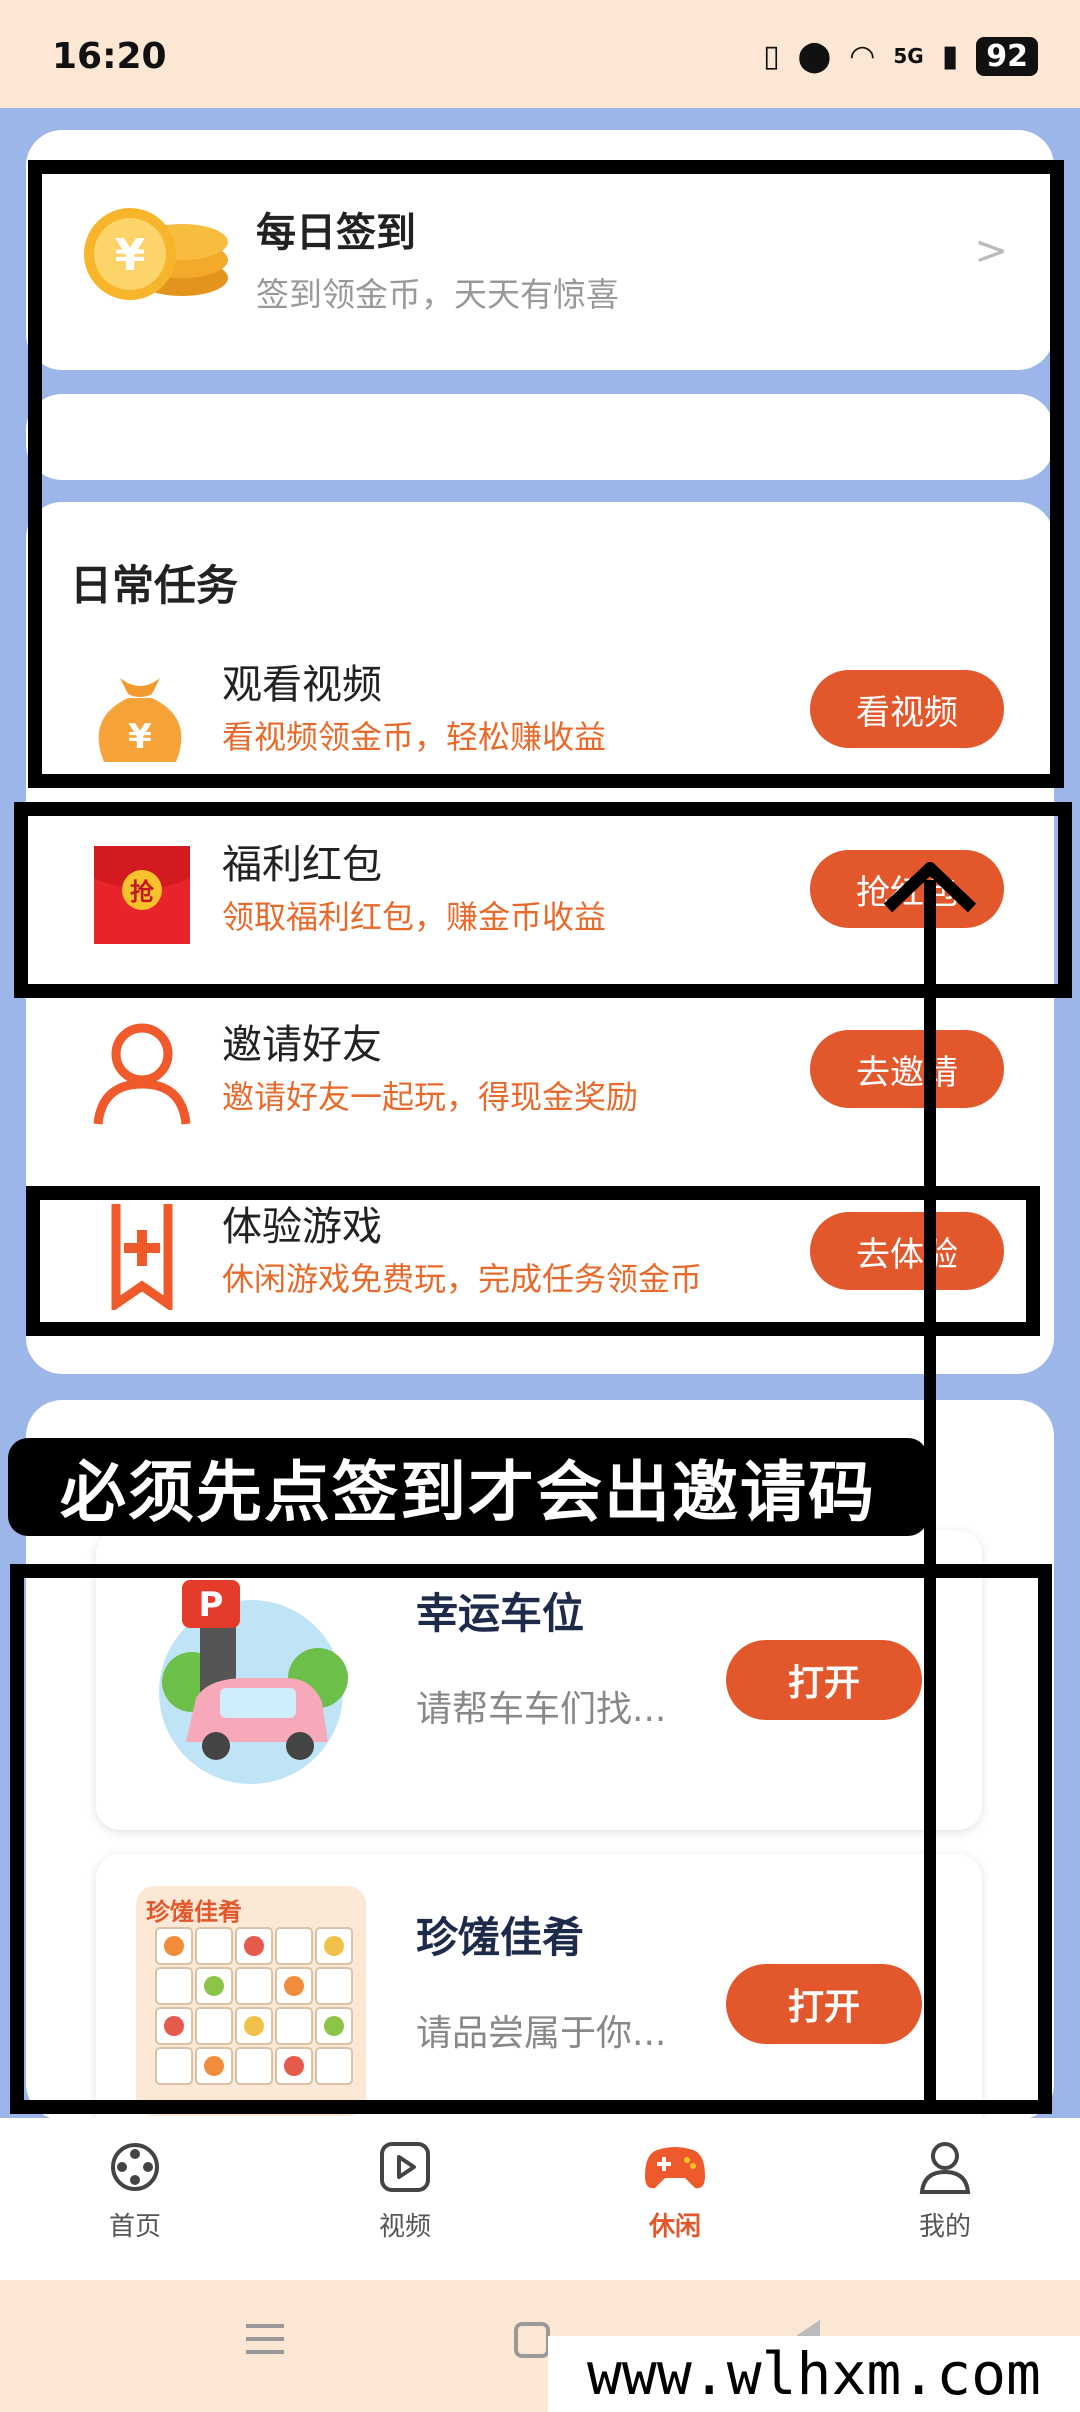 This screenshot has width=1080, height=2412. I want to click on video-play-icon, so click(405, 2167).